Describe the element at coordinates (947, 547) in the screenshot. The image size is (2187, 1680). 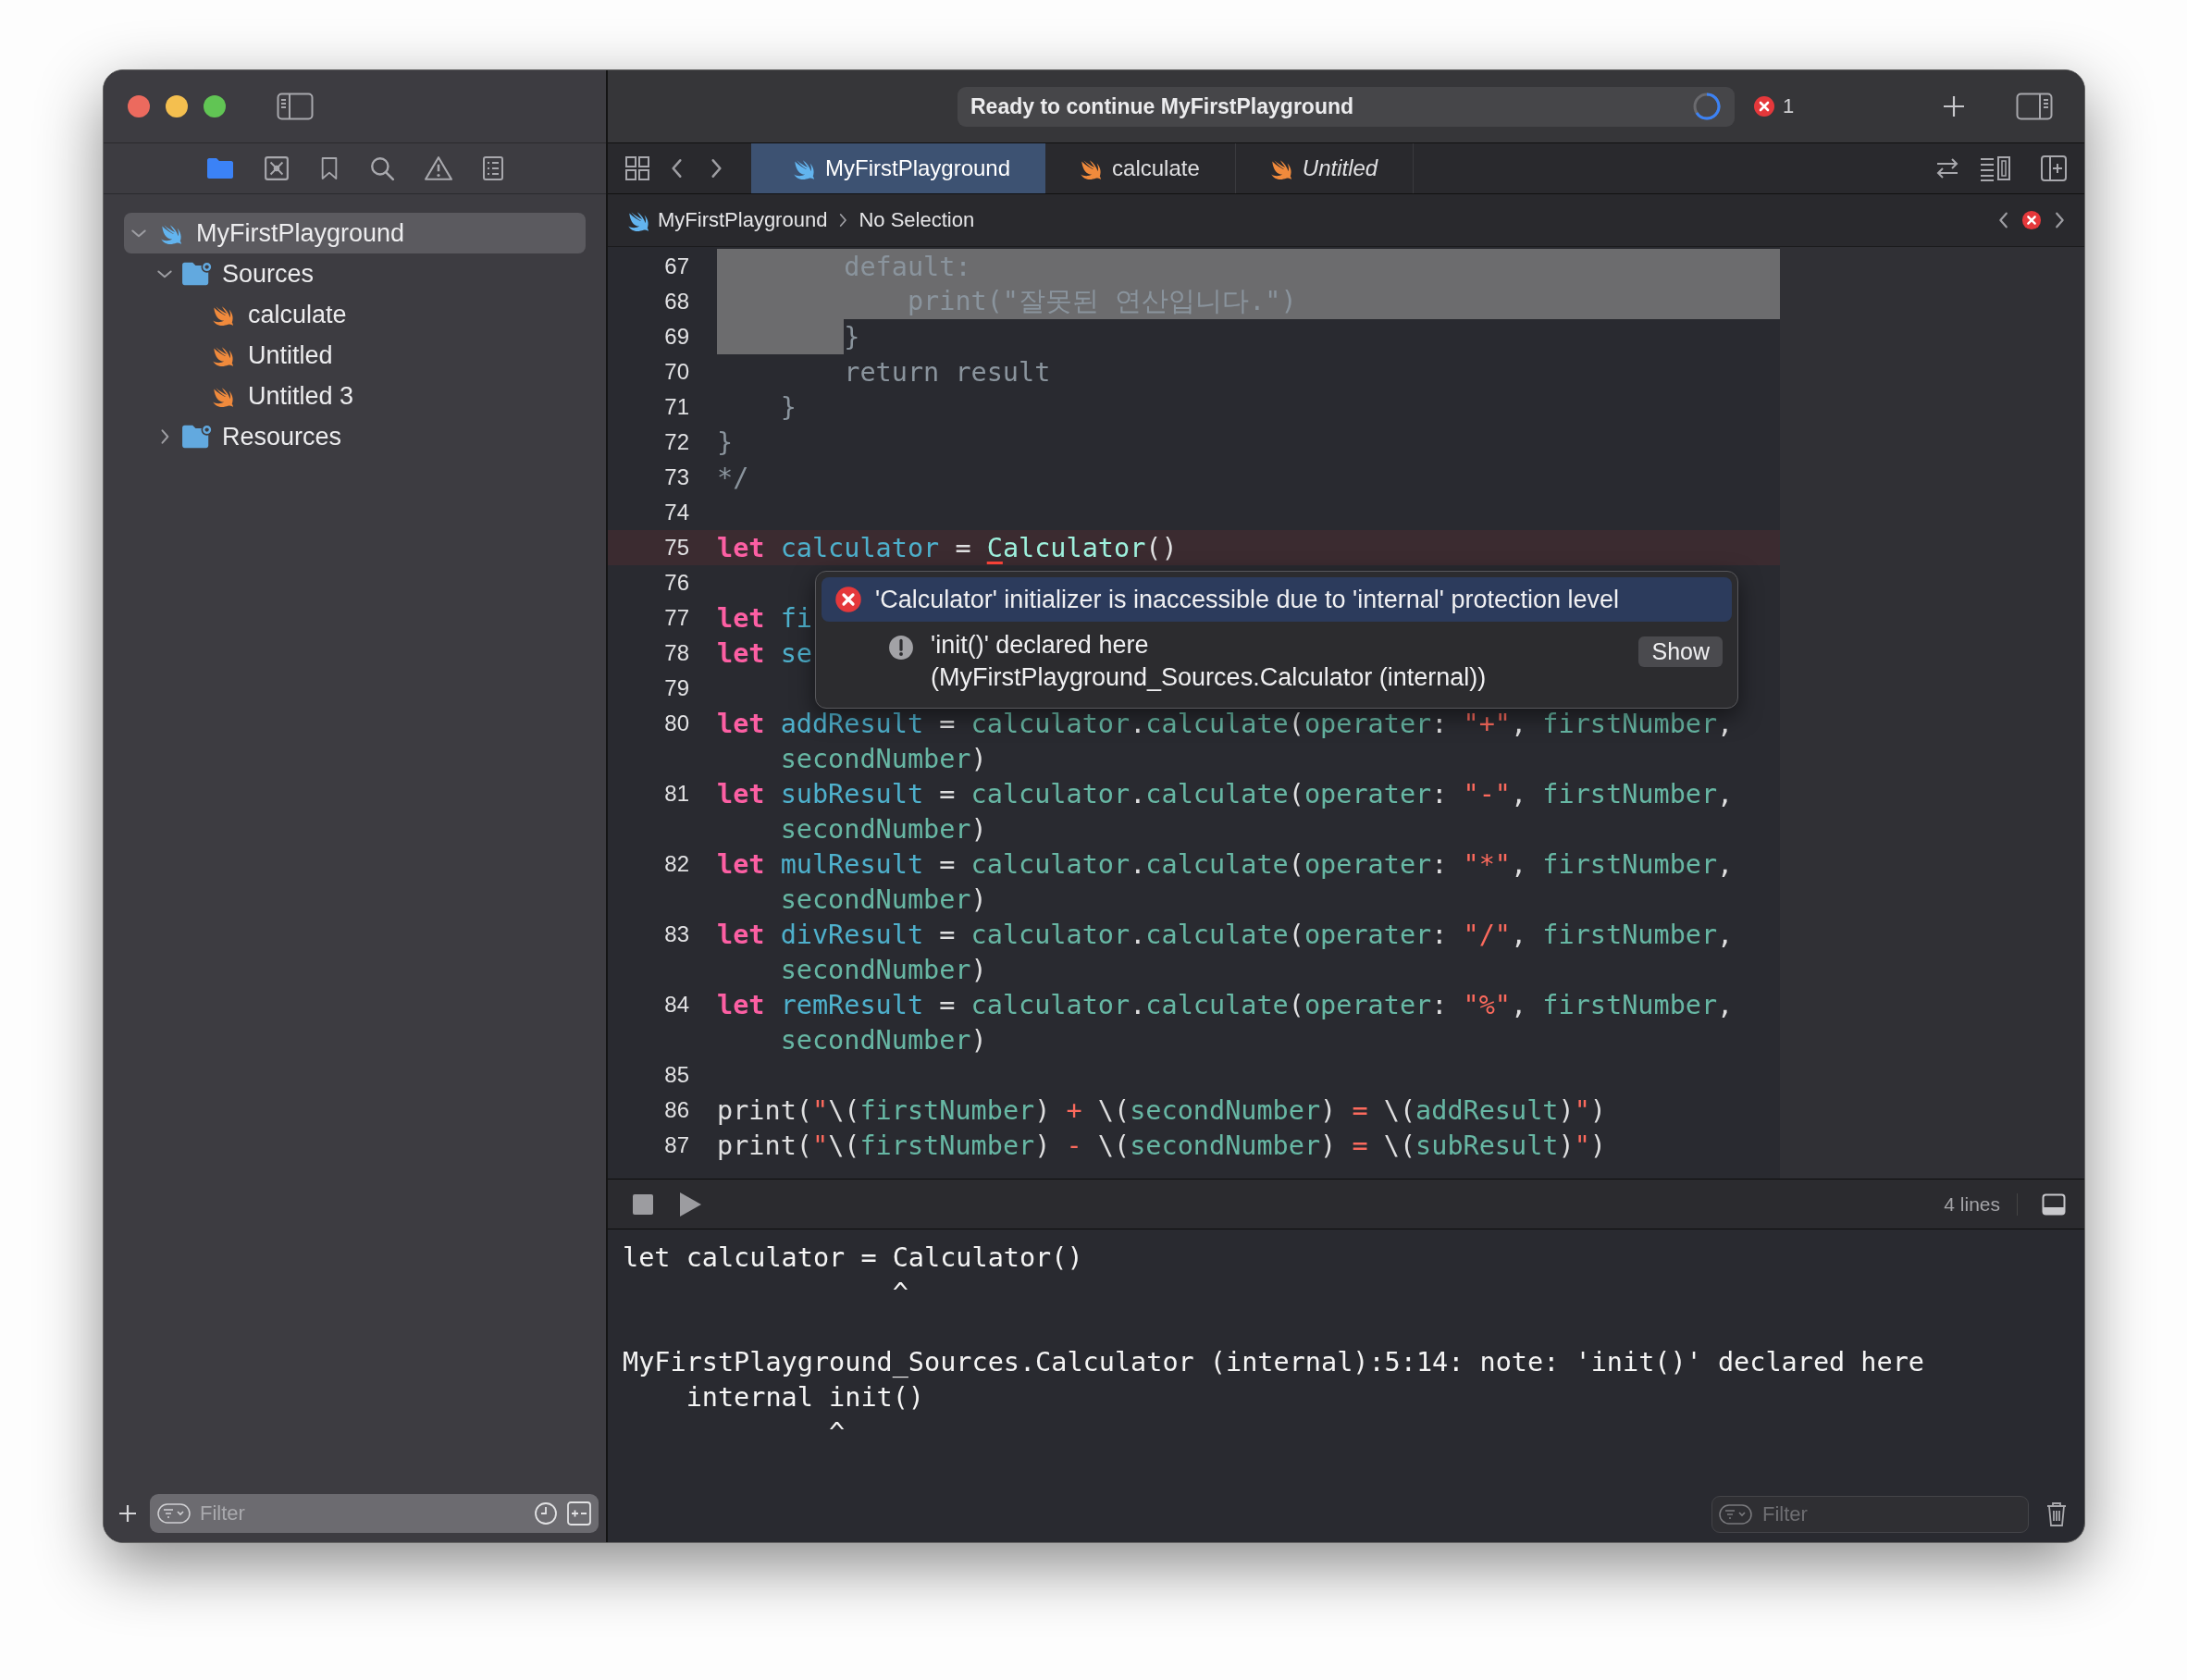
I see `code-line: let calculator = Calculator()` at that location.